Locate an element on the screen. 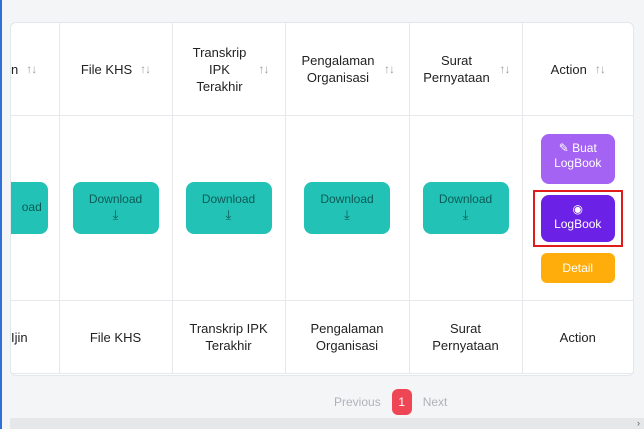 Image resolution: width=644 pixels, height=429 pixels. download-khs-button: Download ⤓ is located at coordinates (115, 208).